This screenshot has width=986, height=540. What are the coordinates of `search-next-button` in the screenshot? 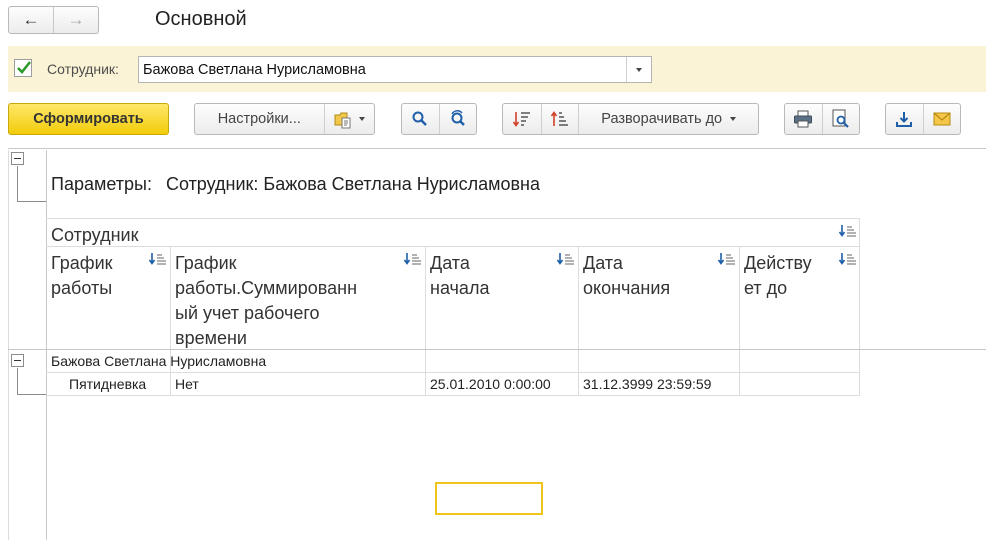 It's located at (457, 119).